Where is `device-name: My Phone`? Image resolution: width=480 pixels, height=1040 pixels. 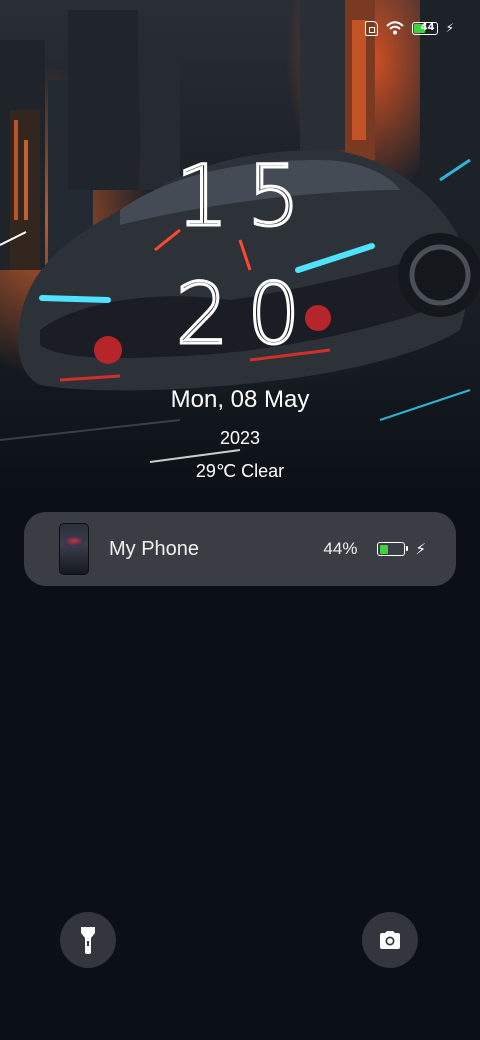
device-name: My Phone is located at coordinates (154, 548).